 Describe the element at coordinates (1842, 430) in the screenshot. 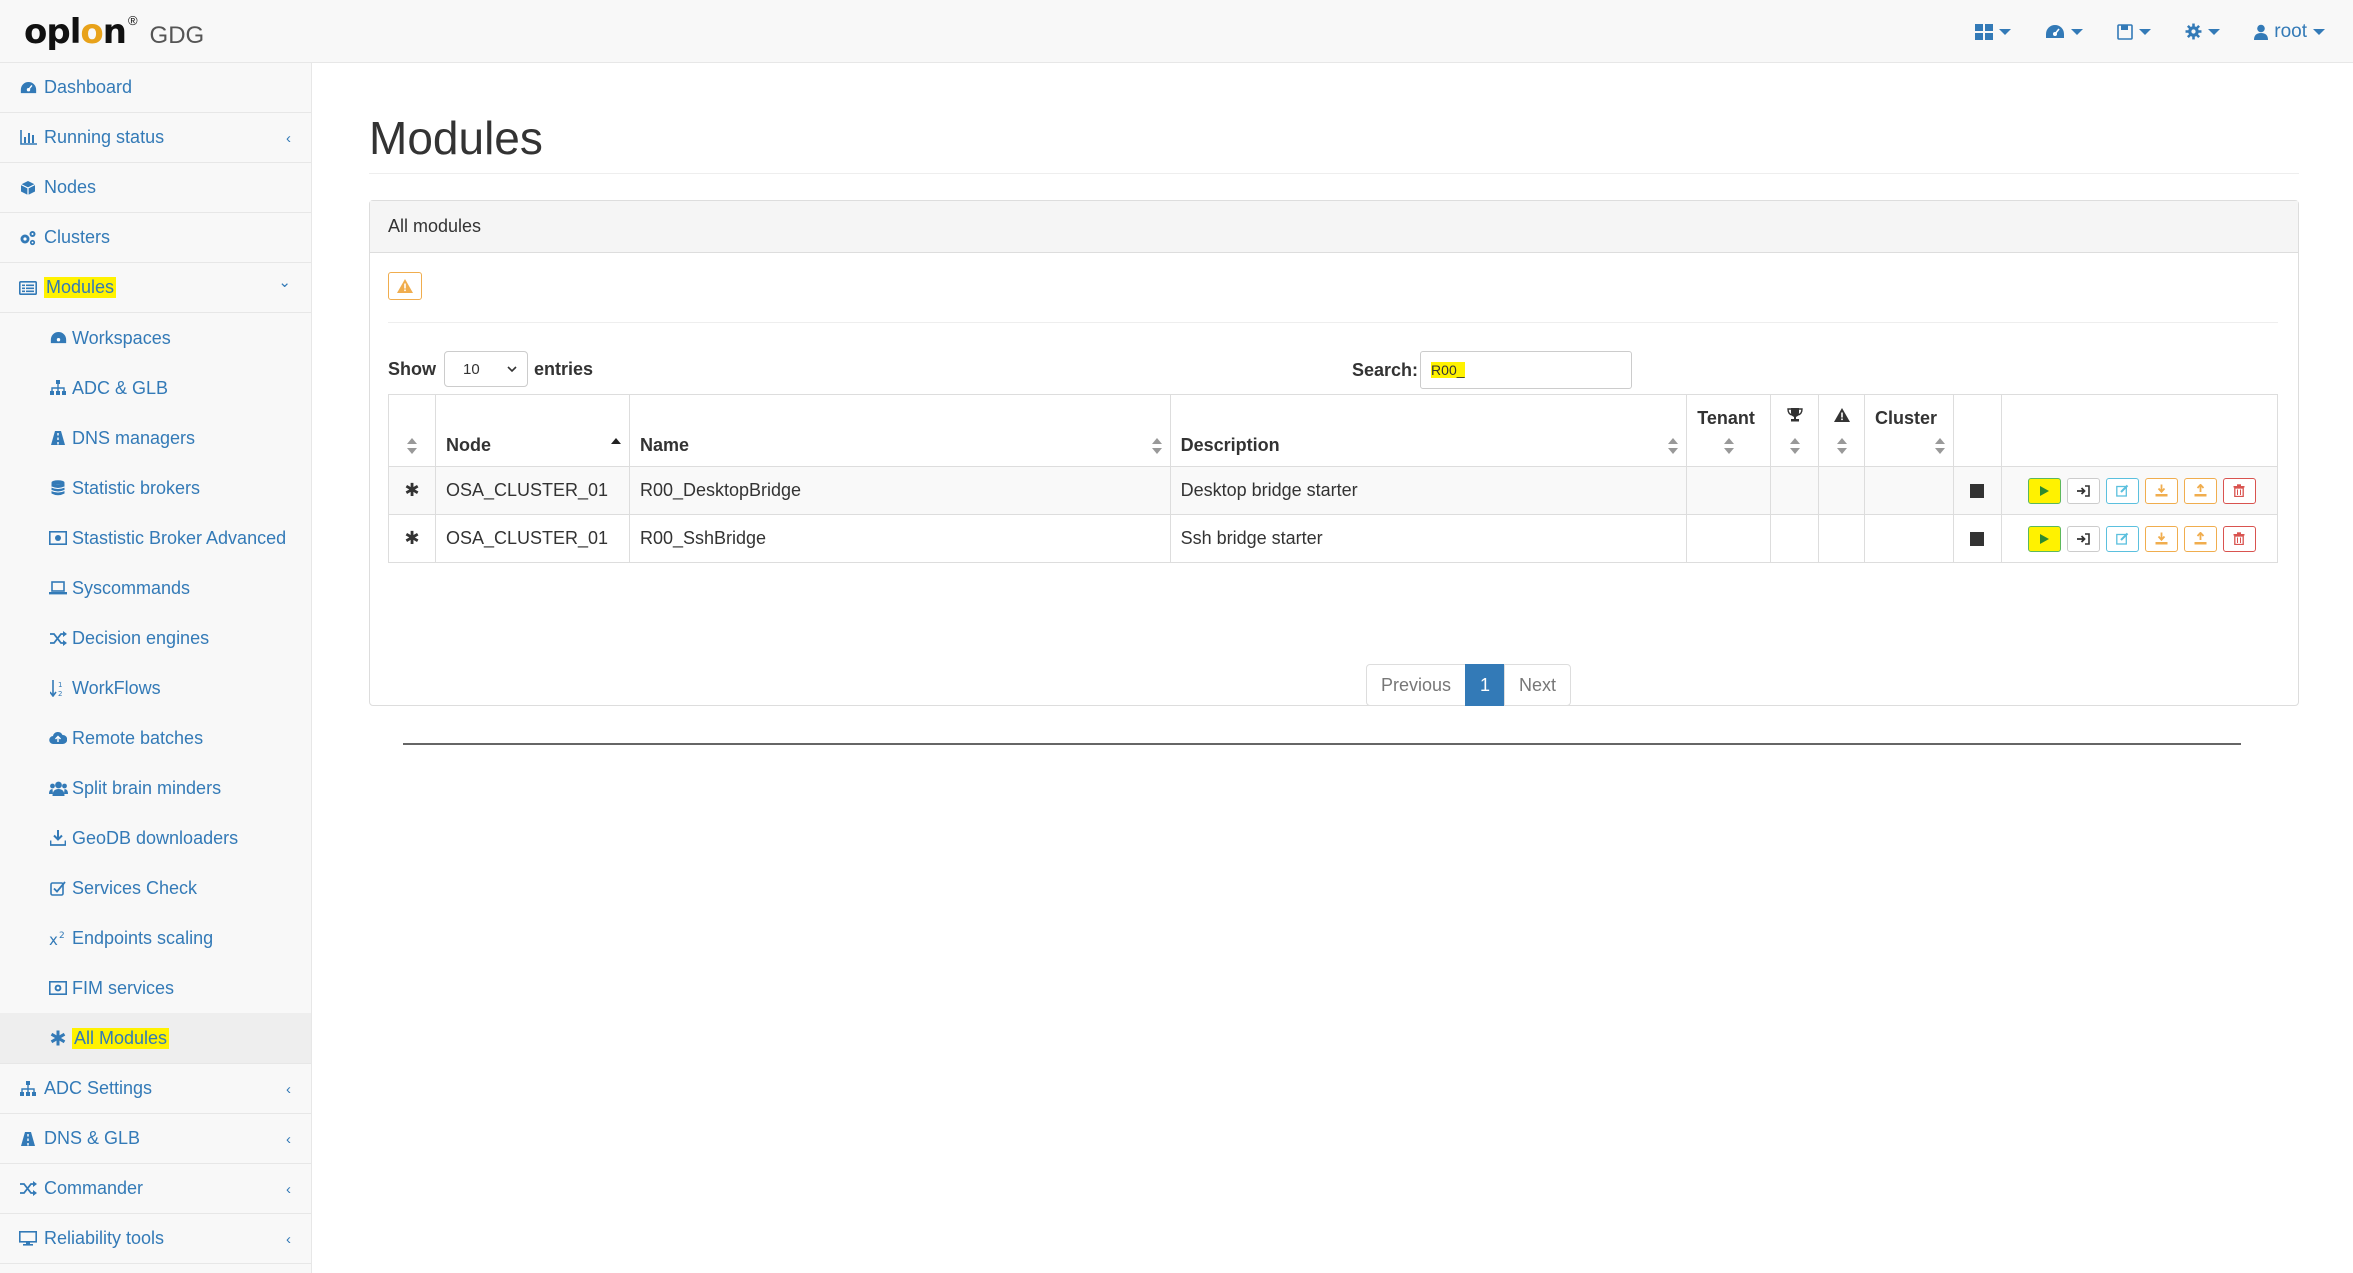

I see `column-header-warning` at that location.